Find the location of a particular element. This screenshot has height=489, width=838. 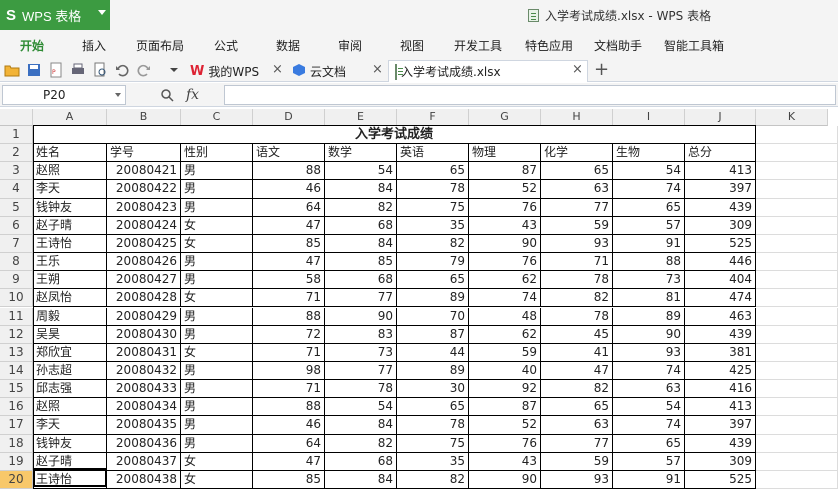

header-cell: 数学 is located at coordinates (361, 153).